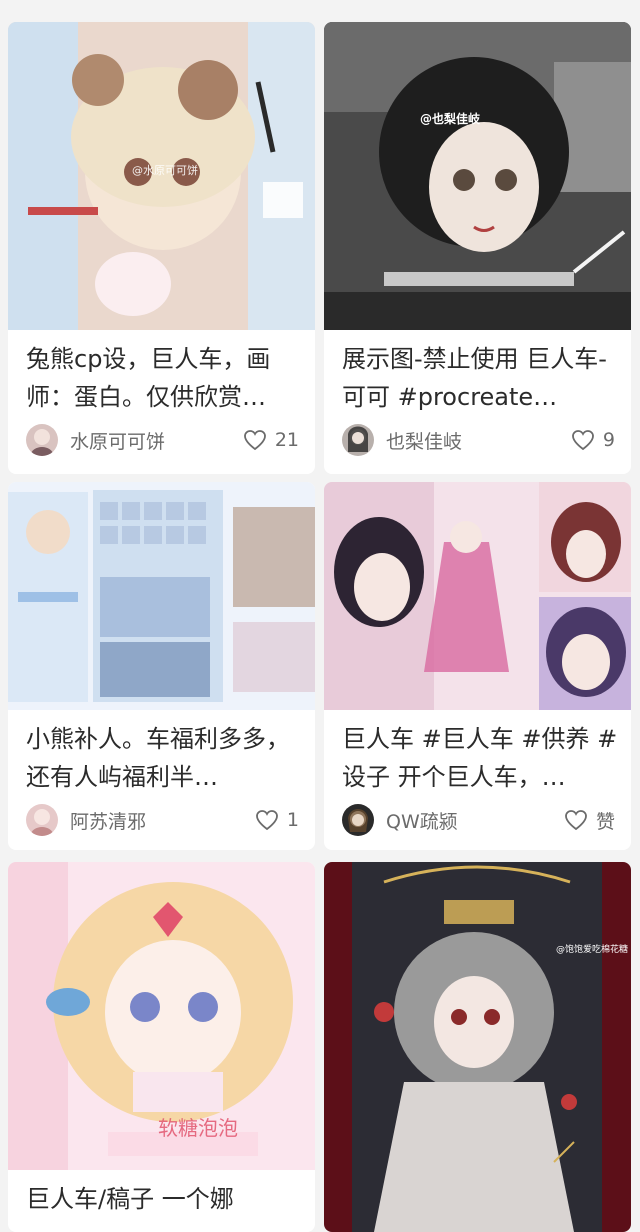 Image resolution: width=640 pixels, height=1232 pixels. I want to click on watermark-text: @饱饱爱吃棉花糖, so click(592, 950).